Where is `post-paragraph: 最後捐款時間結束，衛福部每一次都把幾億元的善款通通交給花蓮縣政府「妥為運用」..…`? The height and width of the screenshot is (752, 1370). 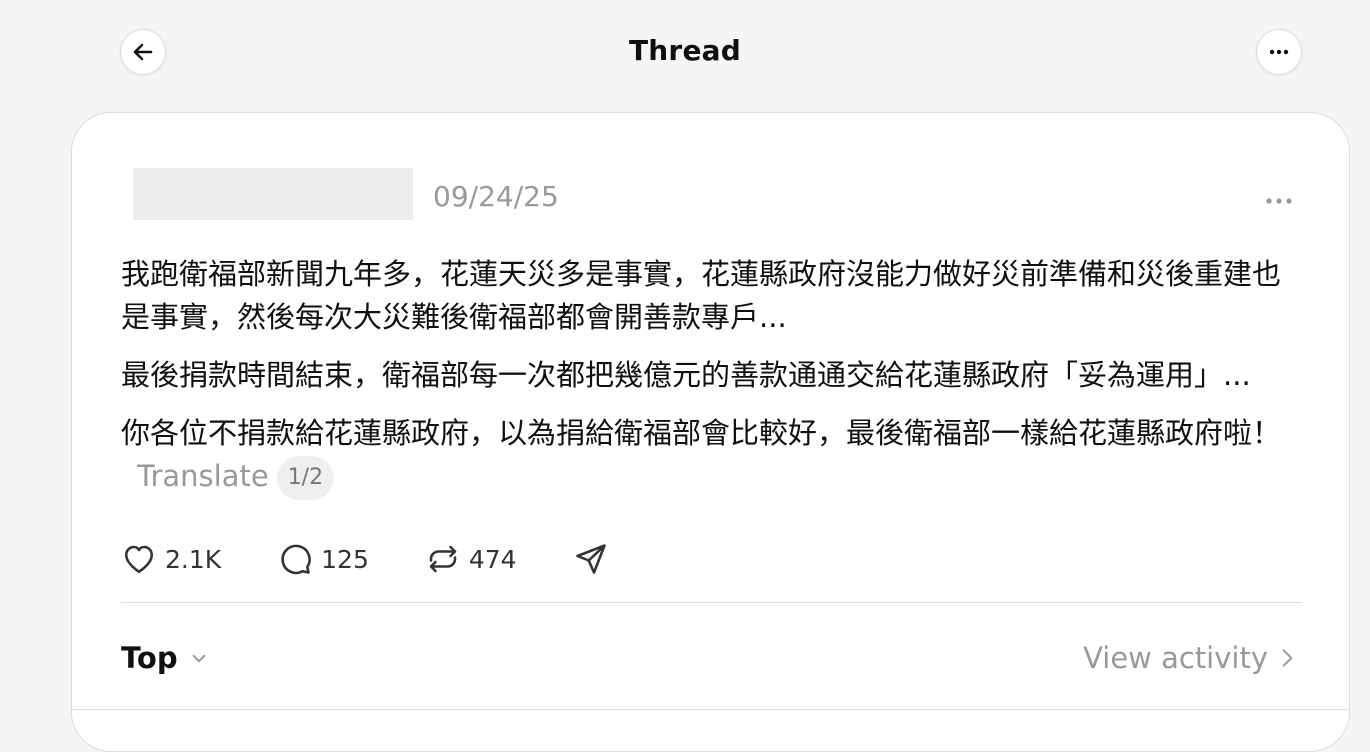 post-paragraph: 最後捐款時間結束，衛福部每一次都把幾億元的善款通通交給花蓮縣政府「妥為運用」..… is located at coordinates (686, 375).